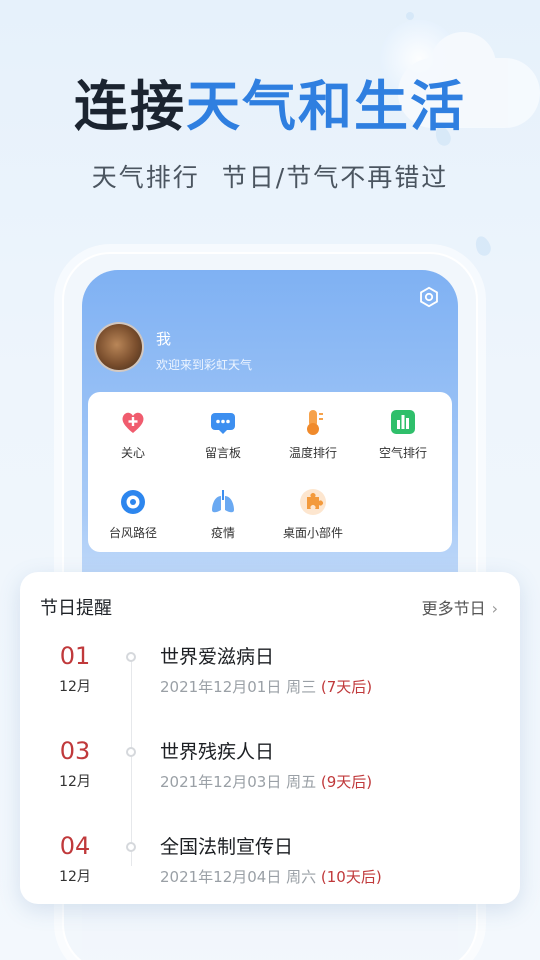  Describe the element at coordinates (217, 752) in the screenshot. I see `holiday-name: 世界残疾人日` at that location.